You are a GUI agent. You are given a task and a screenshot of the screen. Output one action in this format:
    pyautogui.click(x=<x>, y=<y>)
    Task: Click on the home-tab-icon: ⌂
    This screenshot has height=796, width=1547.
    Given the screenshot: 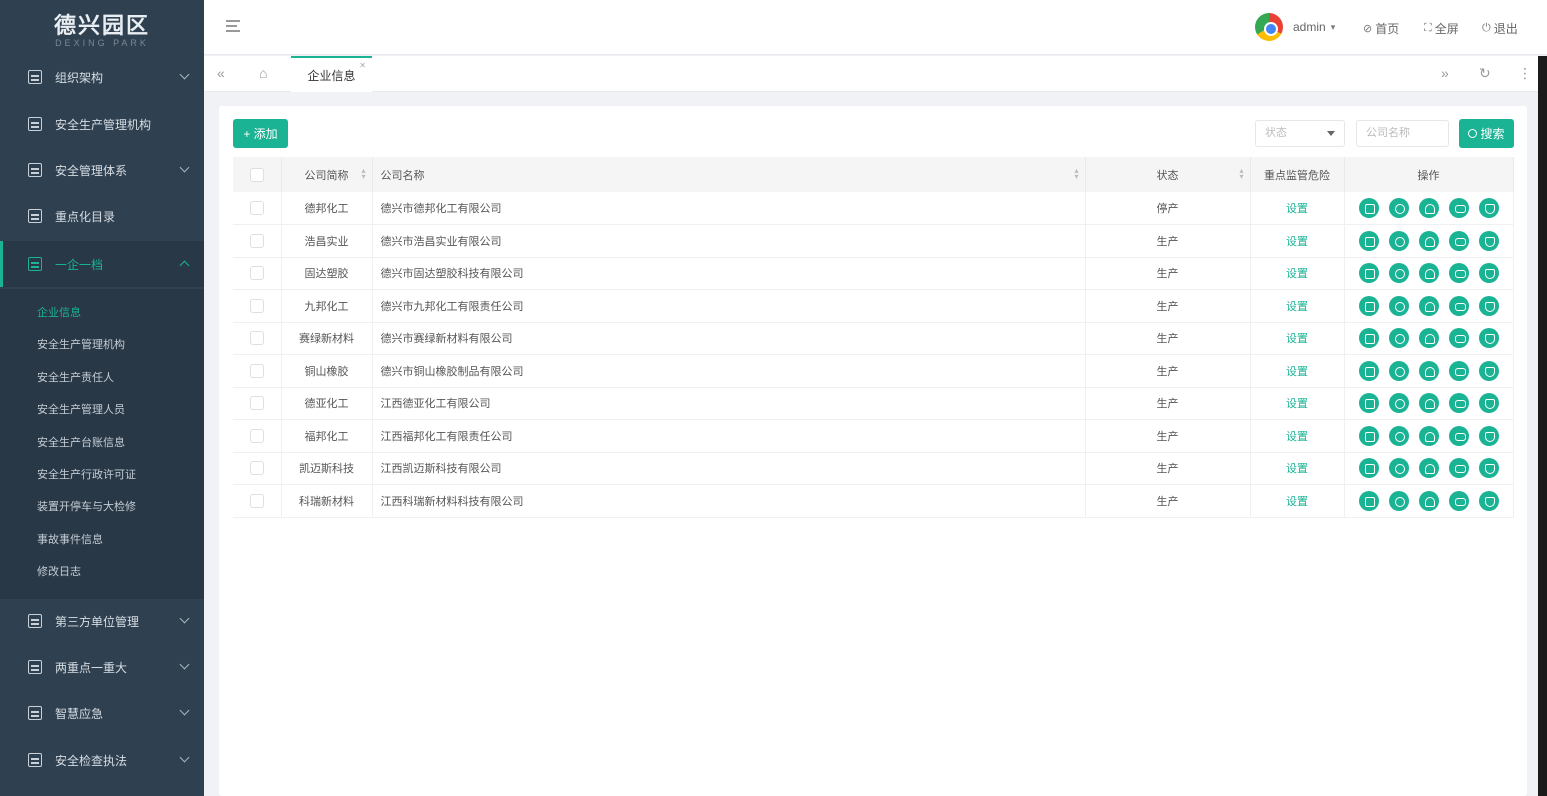 What is the action you would take?
    pyautogui.click(x=263, y=73)
    